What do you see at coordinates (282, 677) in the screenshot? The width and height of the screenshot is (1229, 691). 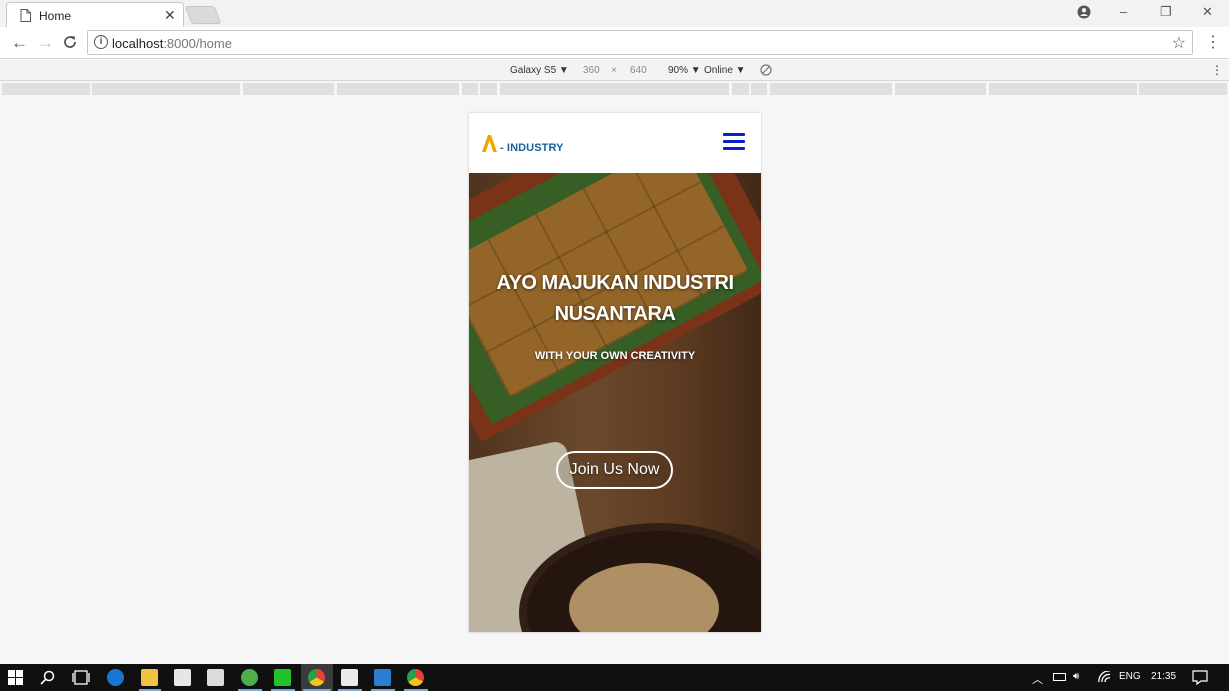 I see `line-icon` at bounding box center [282, 677].